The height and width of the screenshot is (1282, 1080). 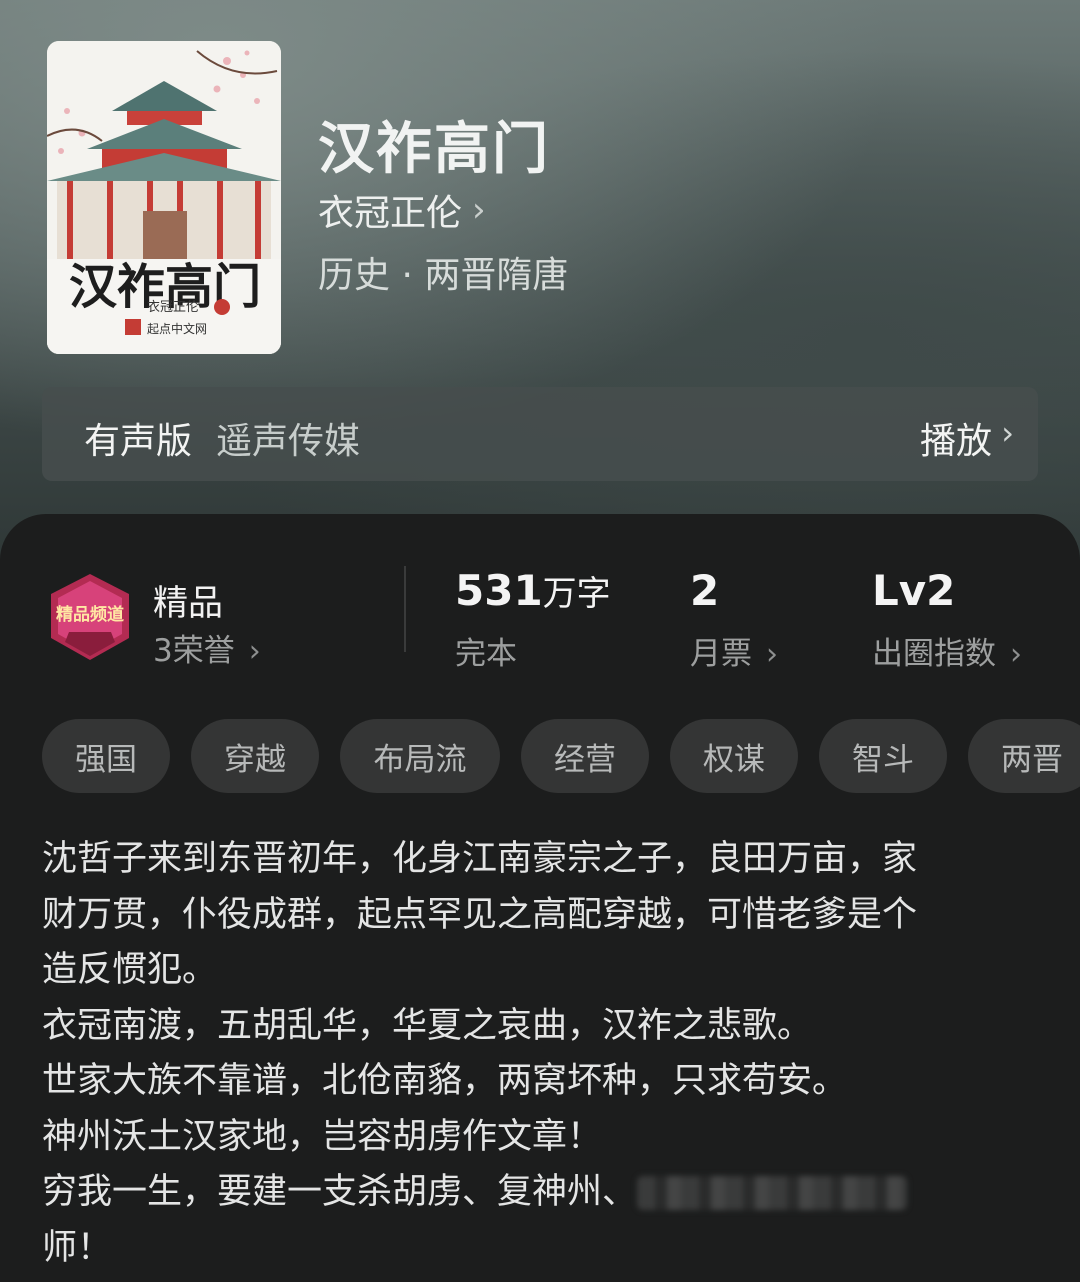 I want to click on word-count: 531万字, so click(x=533, y=590).